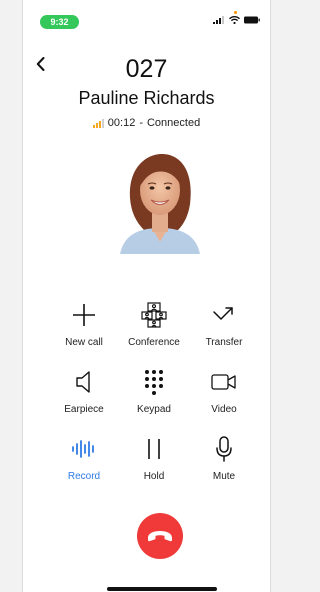 This screenshot has width=320, height=592. I want to click on mute-button: Mute, so click(224, 458).